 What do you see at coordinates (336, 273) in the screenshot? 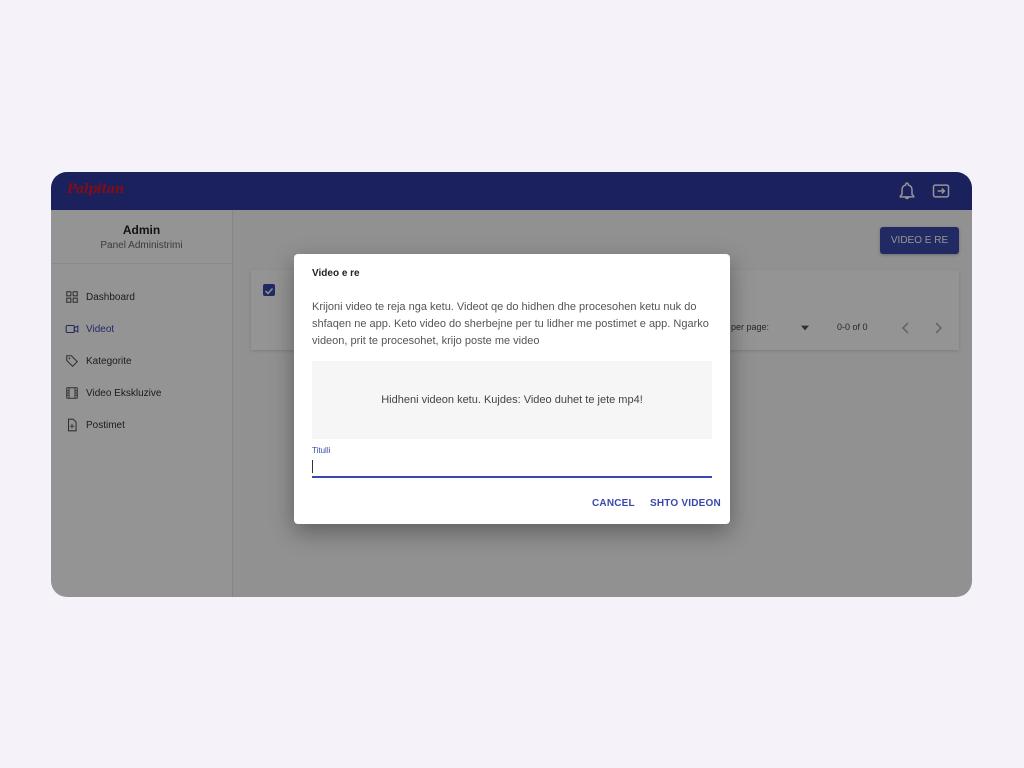
I see `dialog-title: Video e re` at bounding box center [336, 273].